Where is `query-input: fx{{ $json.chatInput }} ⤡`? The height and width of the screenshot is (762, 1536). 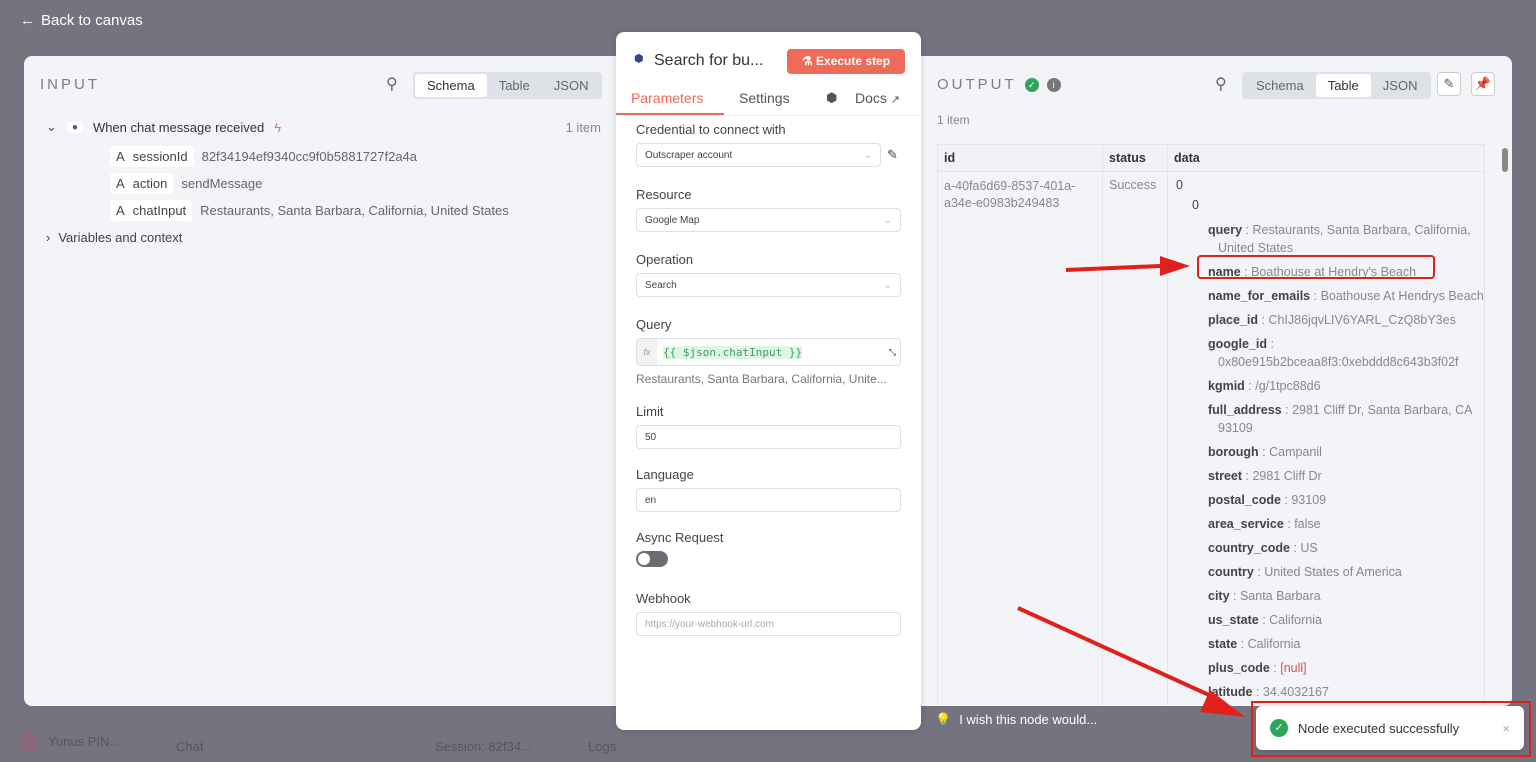 query-input: fx{{ $json.chatInput }} ⤡ is located at coordinates (768, 352).